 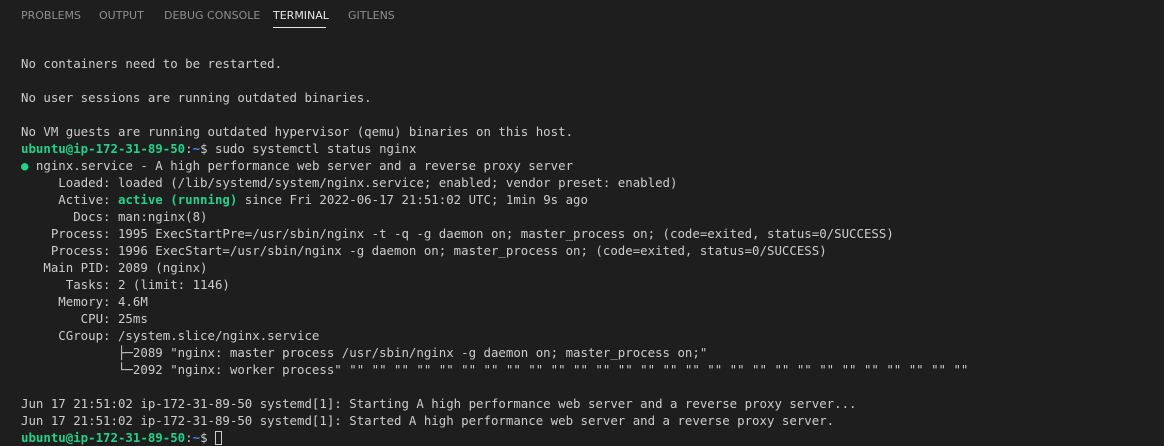 I want to click on tab-gitlens: GITLENS, so click(x=371, y=15).